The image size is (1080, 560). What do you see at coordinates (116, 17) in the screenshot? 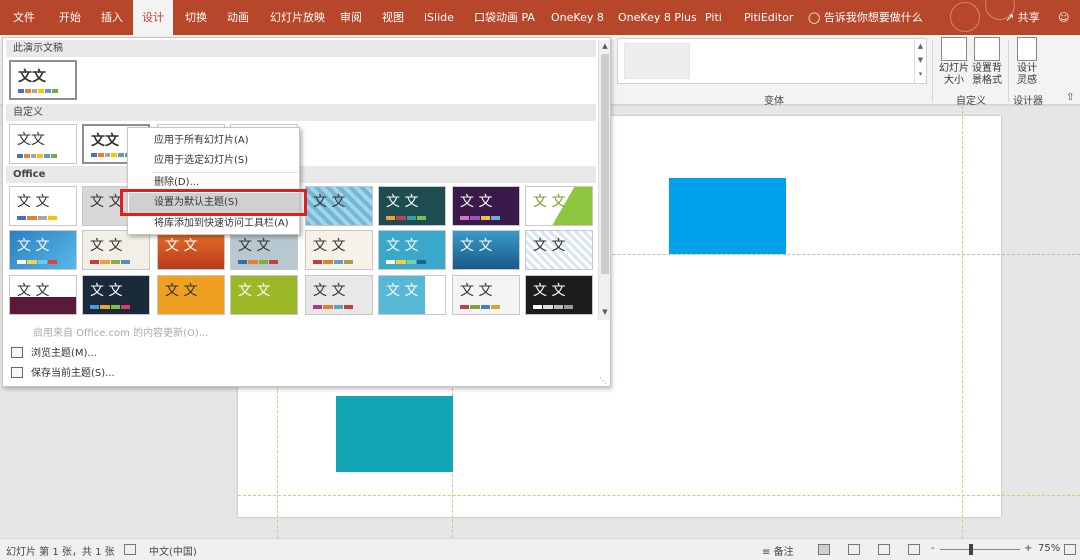
I see `tab-insert: 插入` at bounding box center [116, 17].